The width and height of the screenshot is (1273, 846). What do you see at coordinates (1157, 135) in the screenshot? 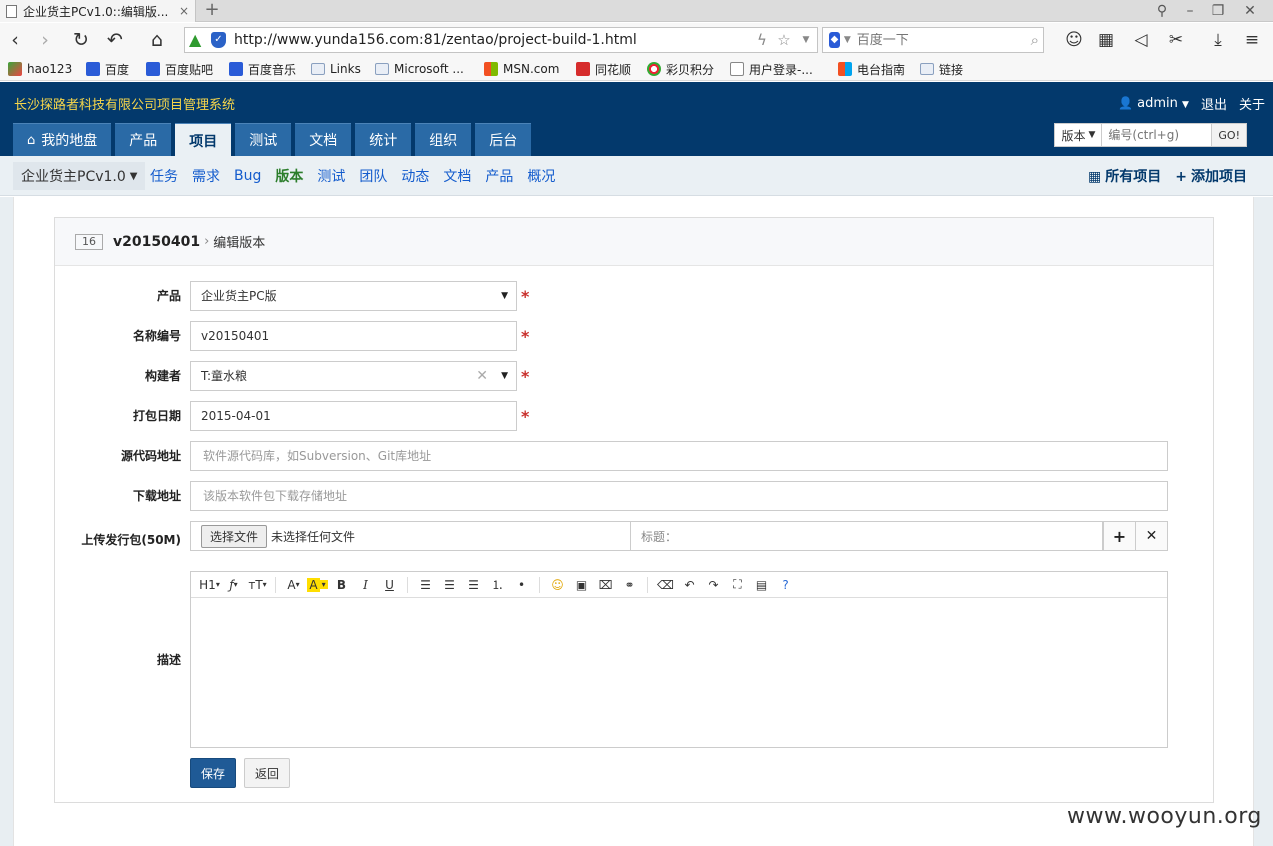
I see `search-input` at bounding box center [1157, 135].